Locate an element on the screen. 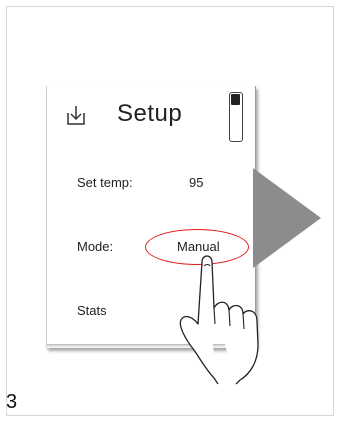 This screenshot has height=422, width=338. battery-level is located at coordinates (235, 99).